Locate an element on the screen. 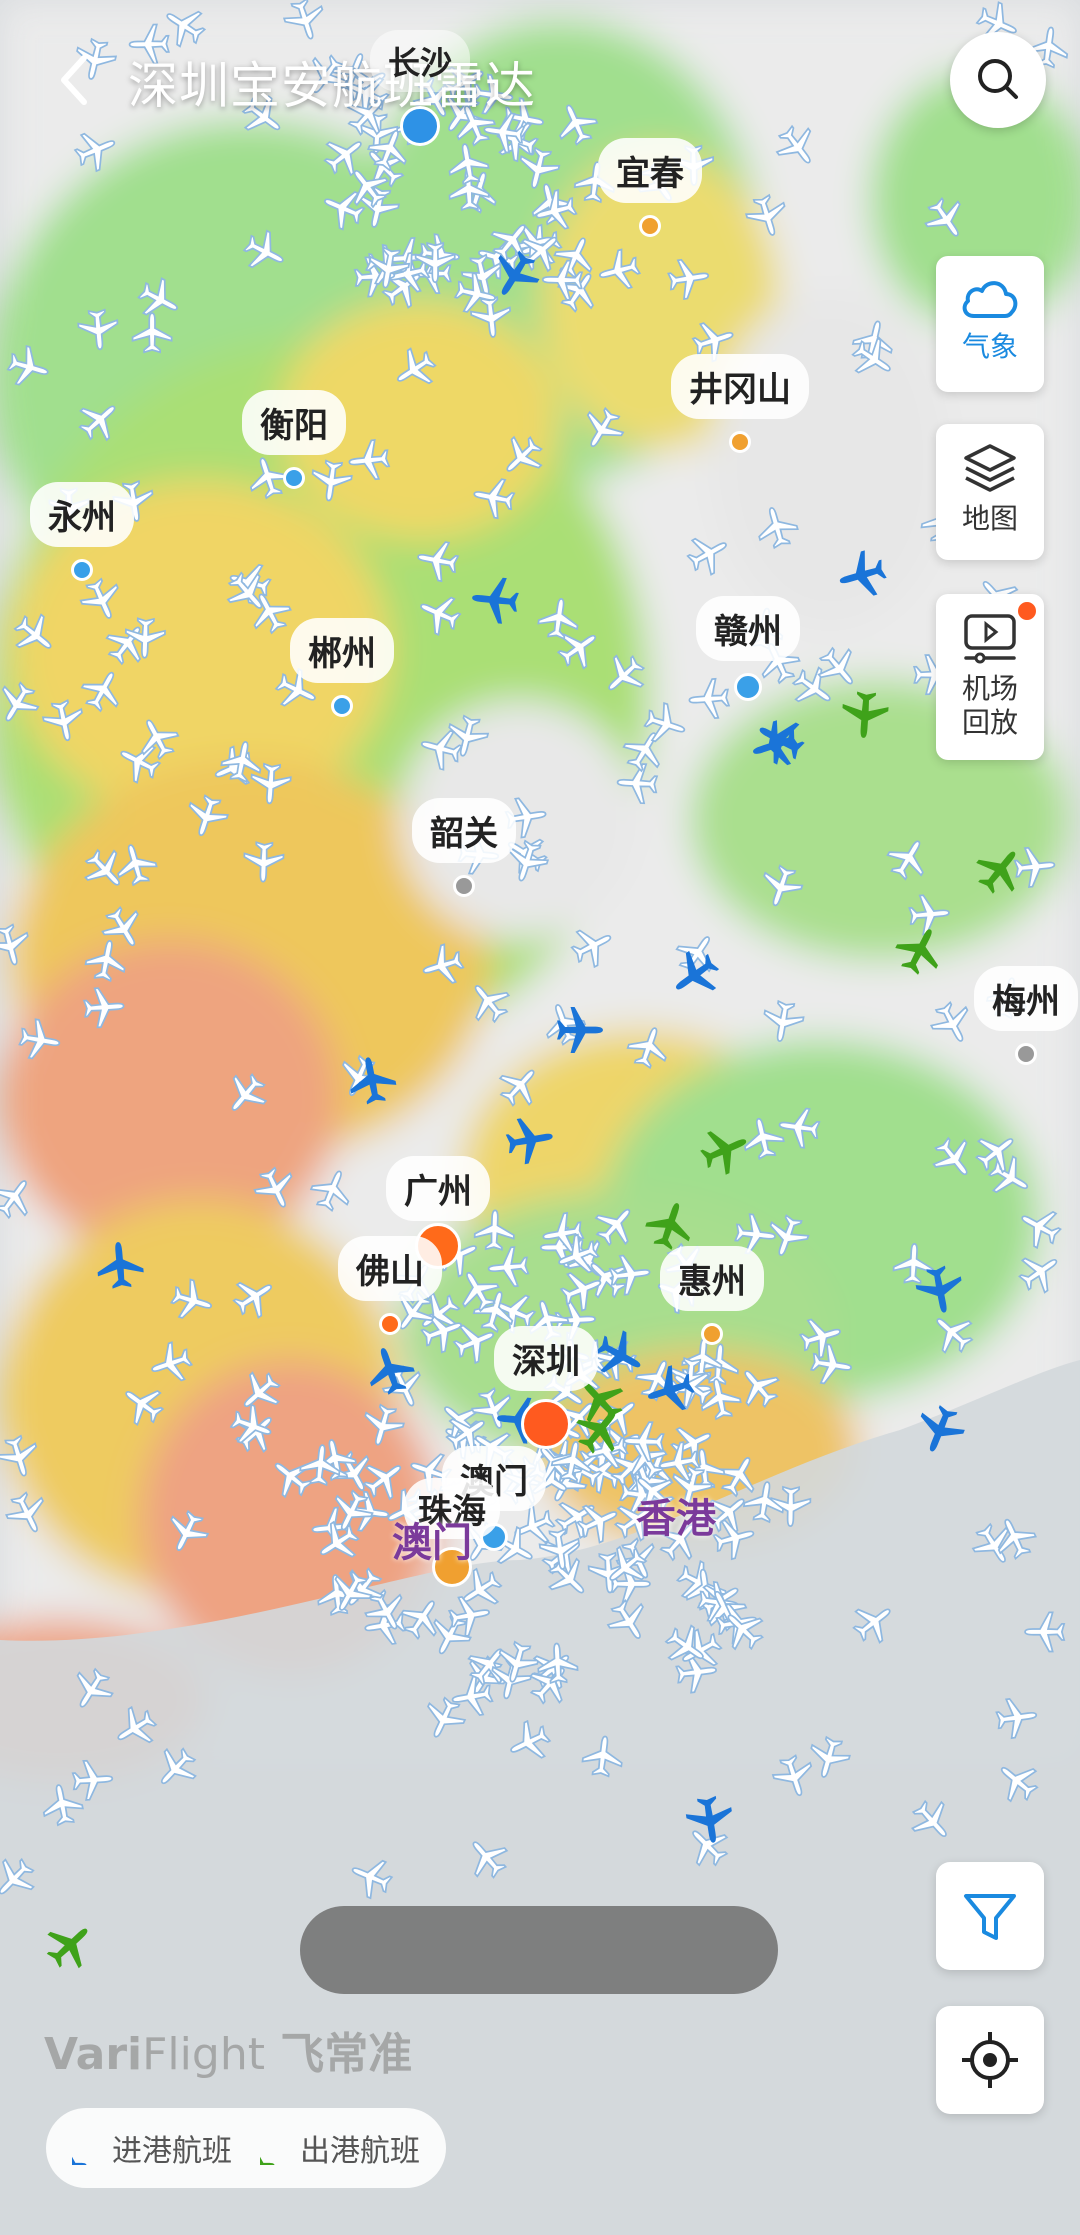 This screenshot has height=2235, width=1080. locate-icon is located at coordinates (990, 2060).